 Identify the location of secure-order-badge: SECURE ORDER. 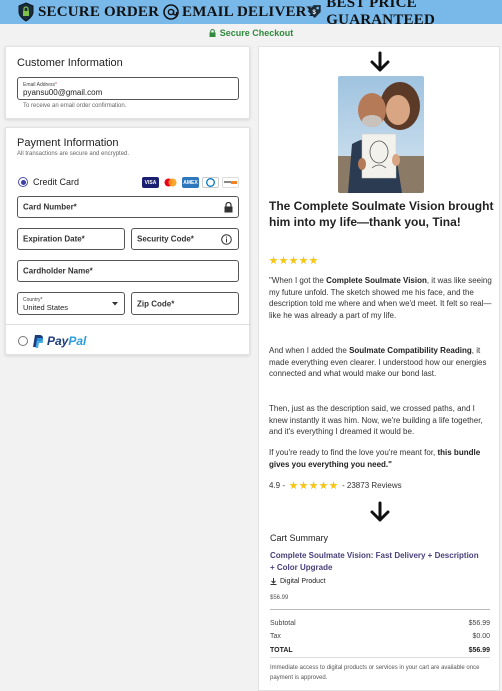
(88, 12).